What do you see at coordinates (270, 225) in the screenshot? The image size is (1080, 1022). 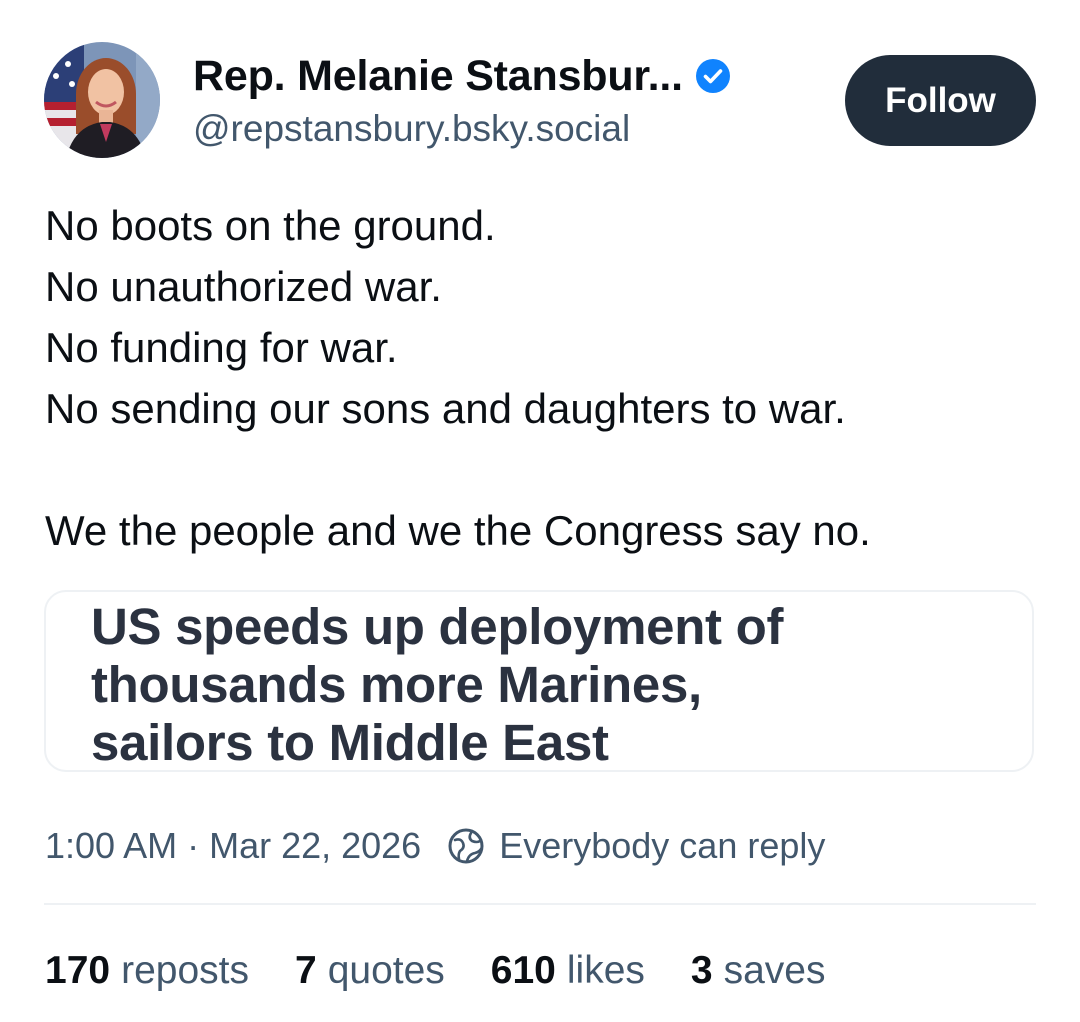 I see `post-line: No boots on the ground.` at bounding box center [270, 225].